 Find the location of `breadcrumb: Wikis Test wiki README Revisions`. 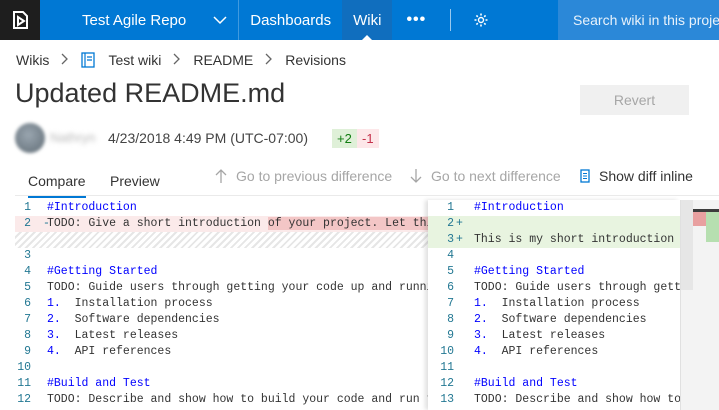

breadcrumb: Wikis Test wiki README Revisions is located at coordinates (181, 60).